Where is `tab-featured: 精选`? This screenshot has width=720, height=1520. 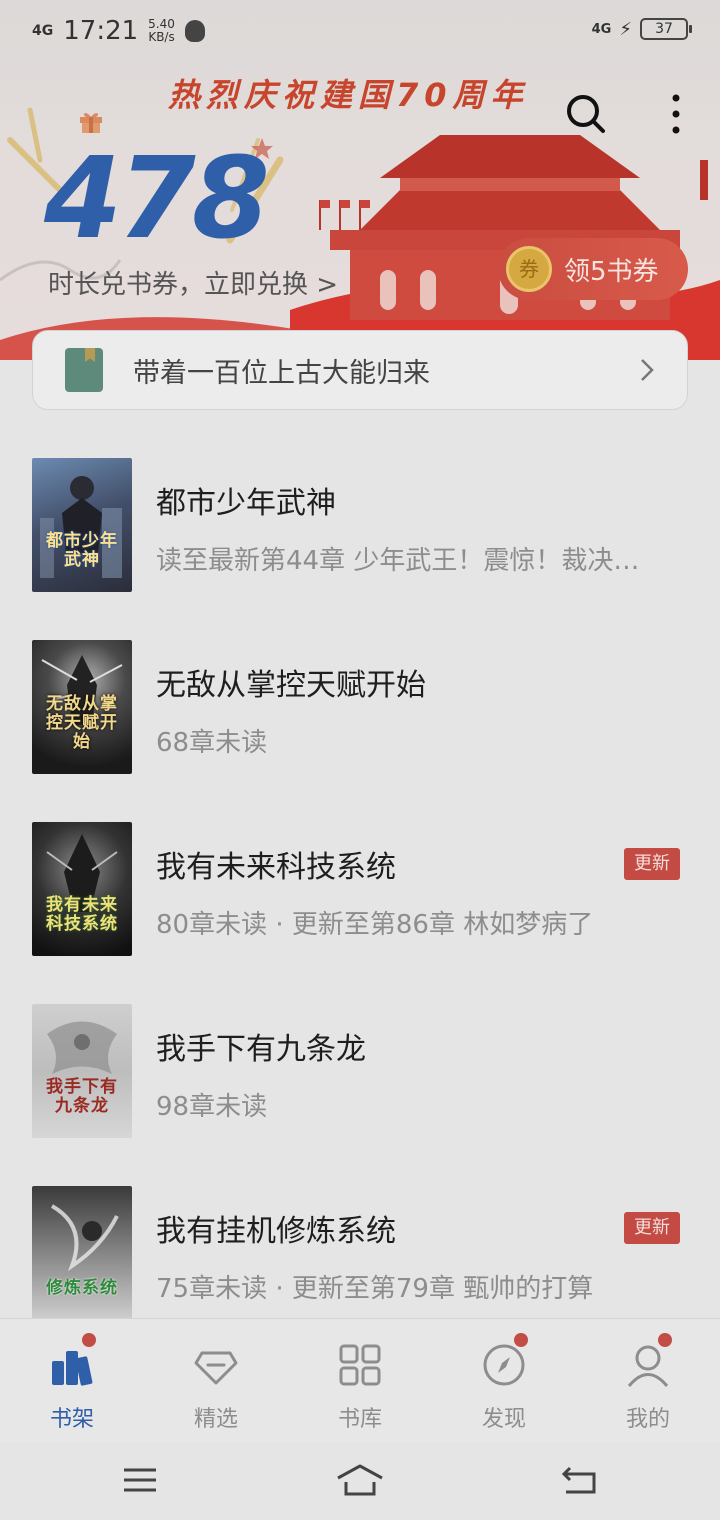
tab-featured: 精选 is located at coordinates (216, 1381).